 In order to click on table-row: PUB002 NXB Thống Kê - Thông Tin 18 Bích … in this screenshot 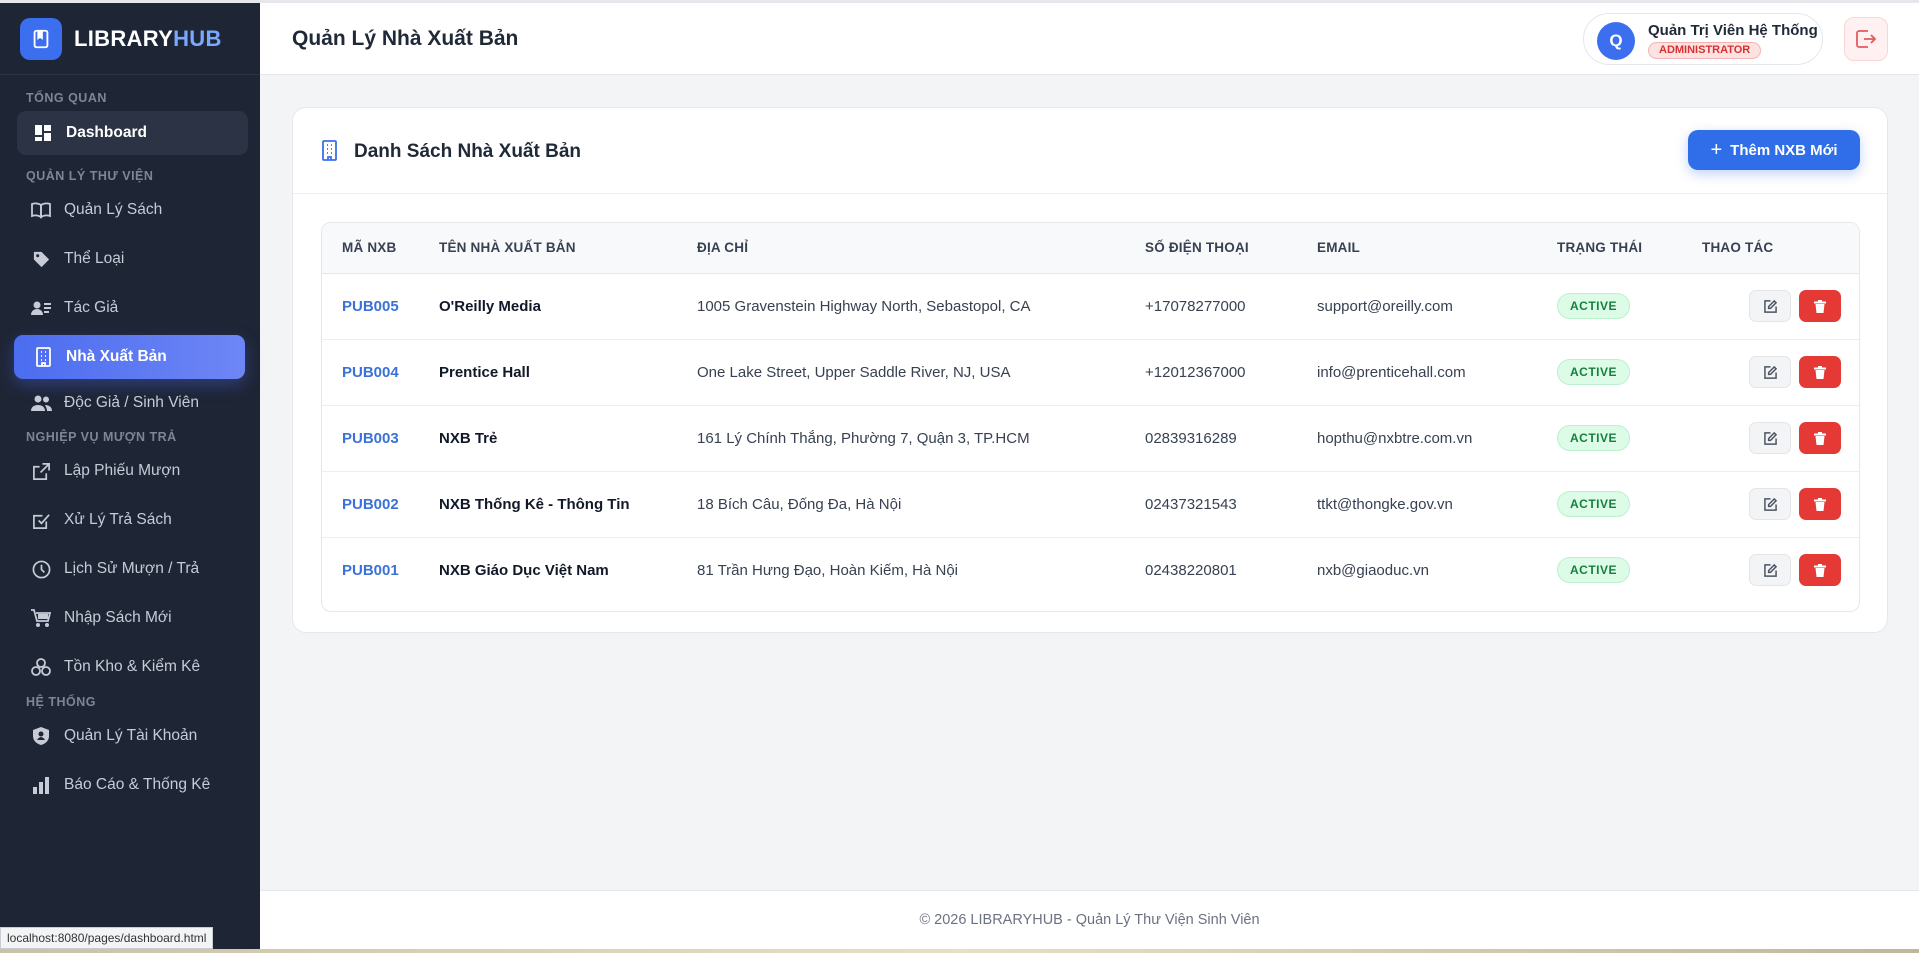, I will do `click(1090, 504)`.